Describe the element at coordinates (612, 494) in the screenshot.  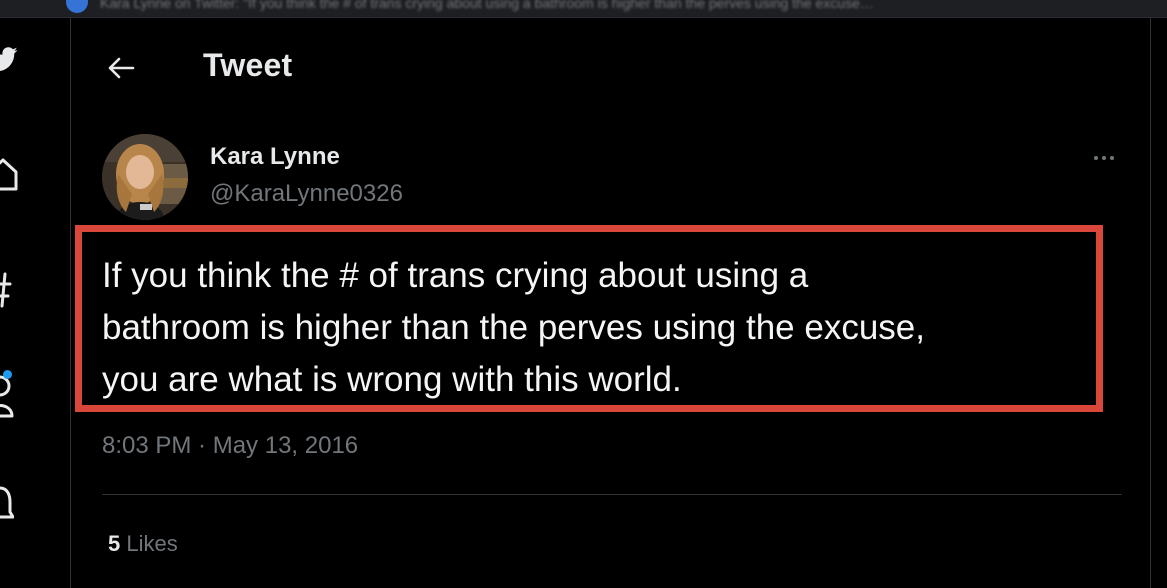
I see `divider` at that location.